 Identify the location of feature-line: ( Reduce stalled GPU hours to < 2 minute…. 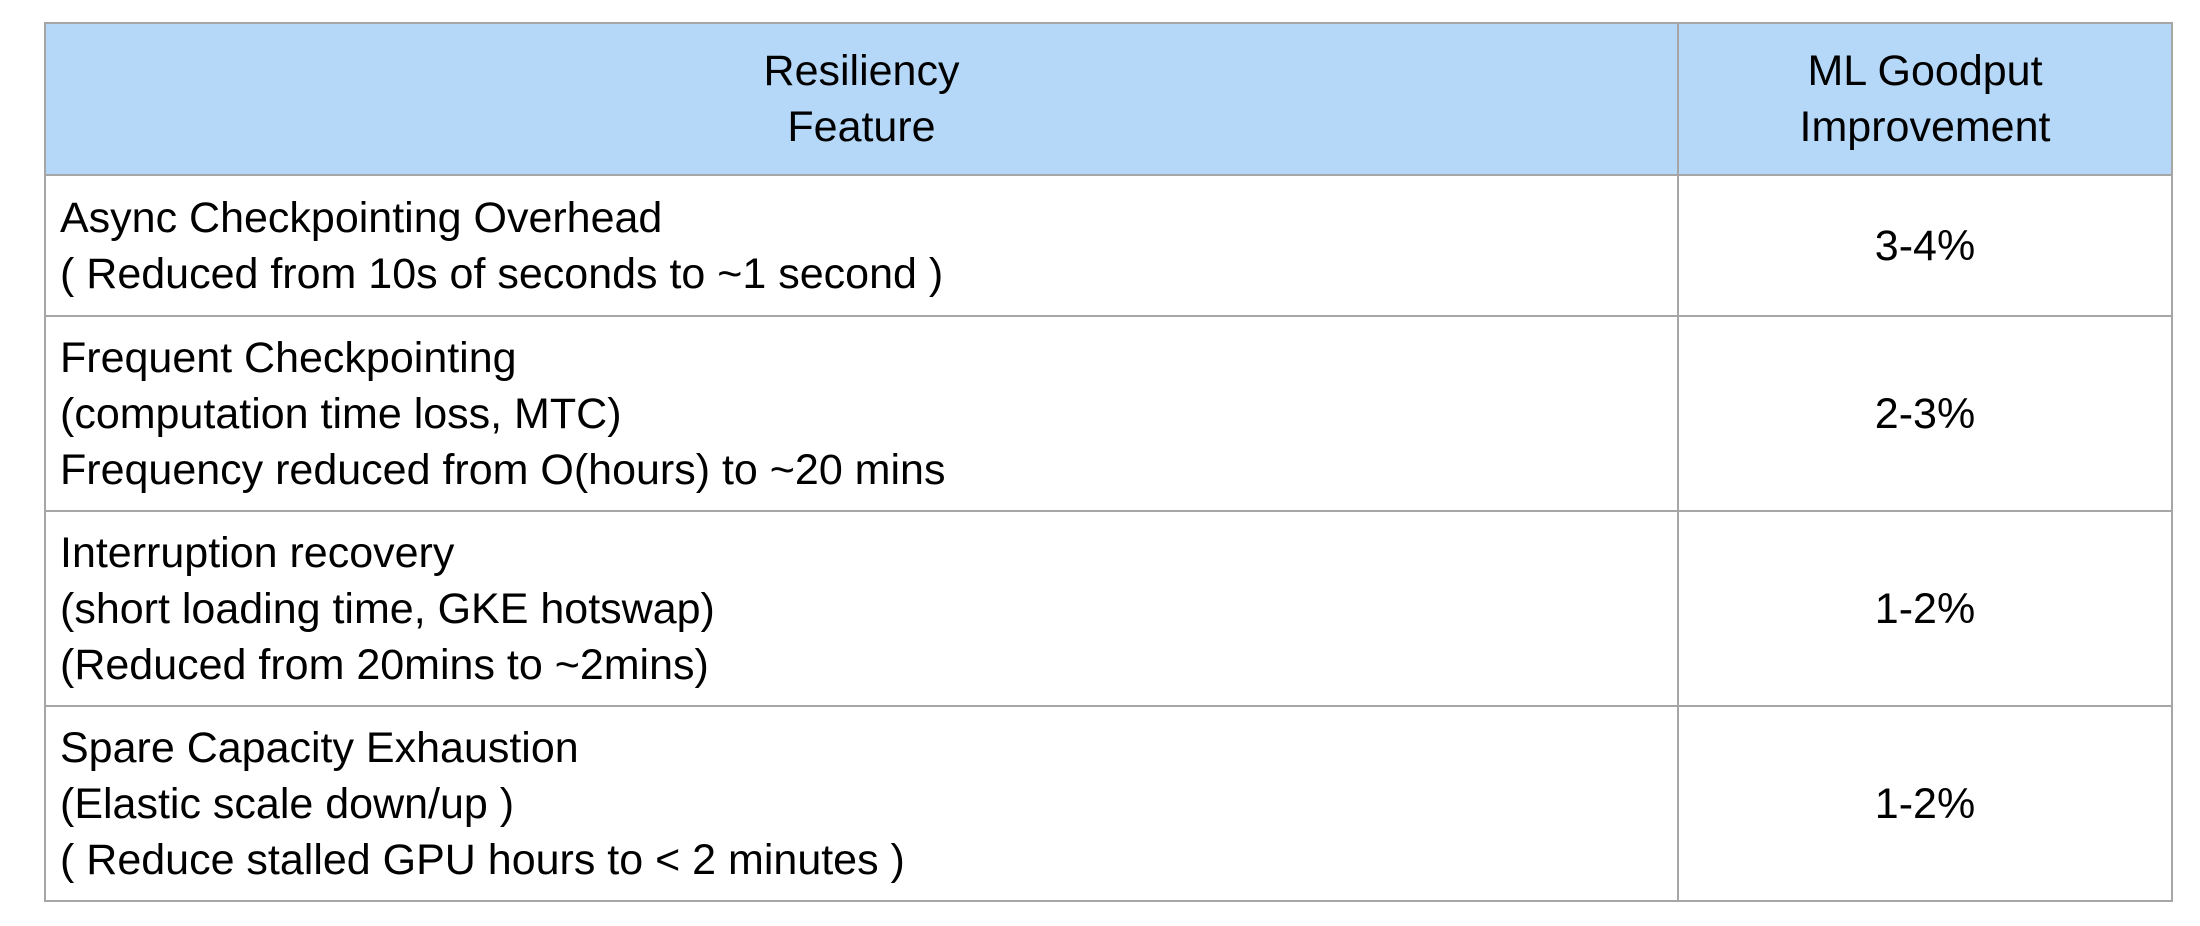
(482, 859).